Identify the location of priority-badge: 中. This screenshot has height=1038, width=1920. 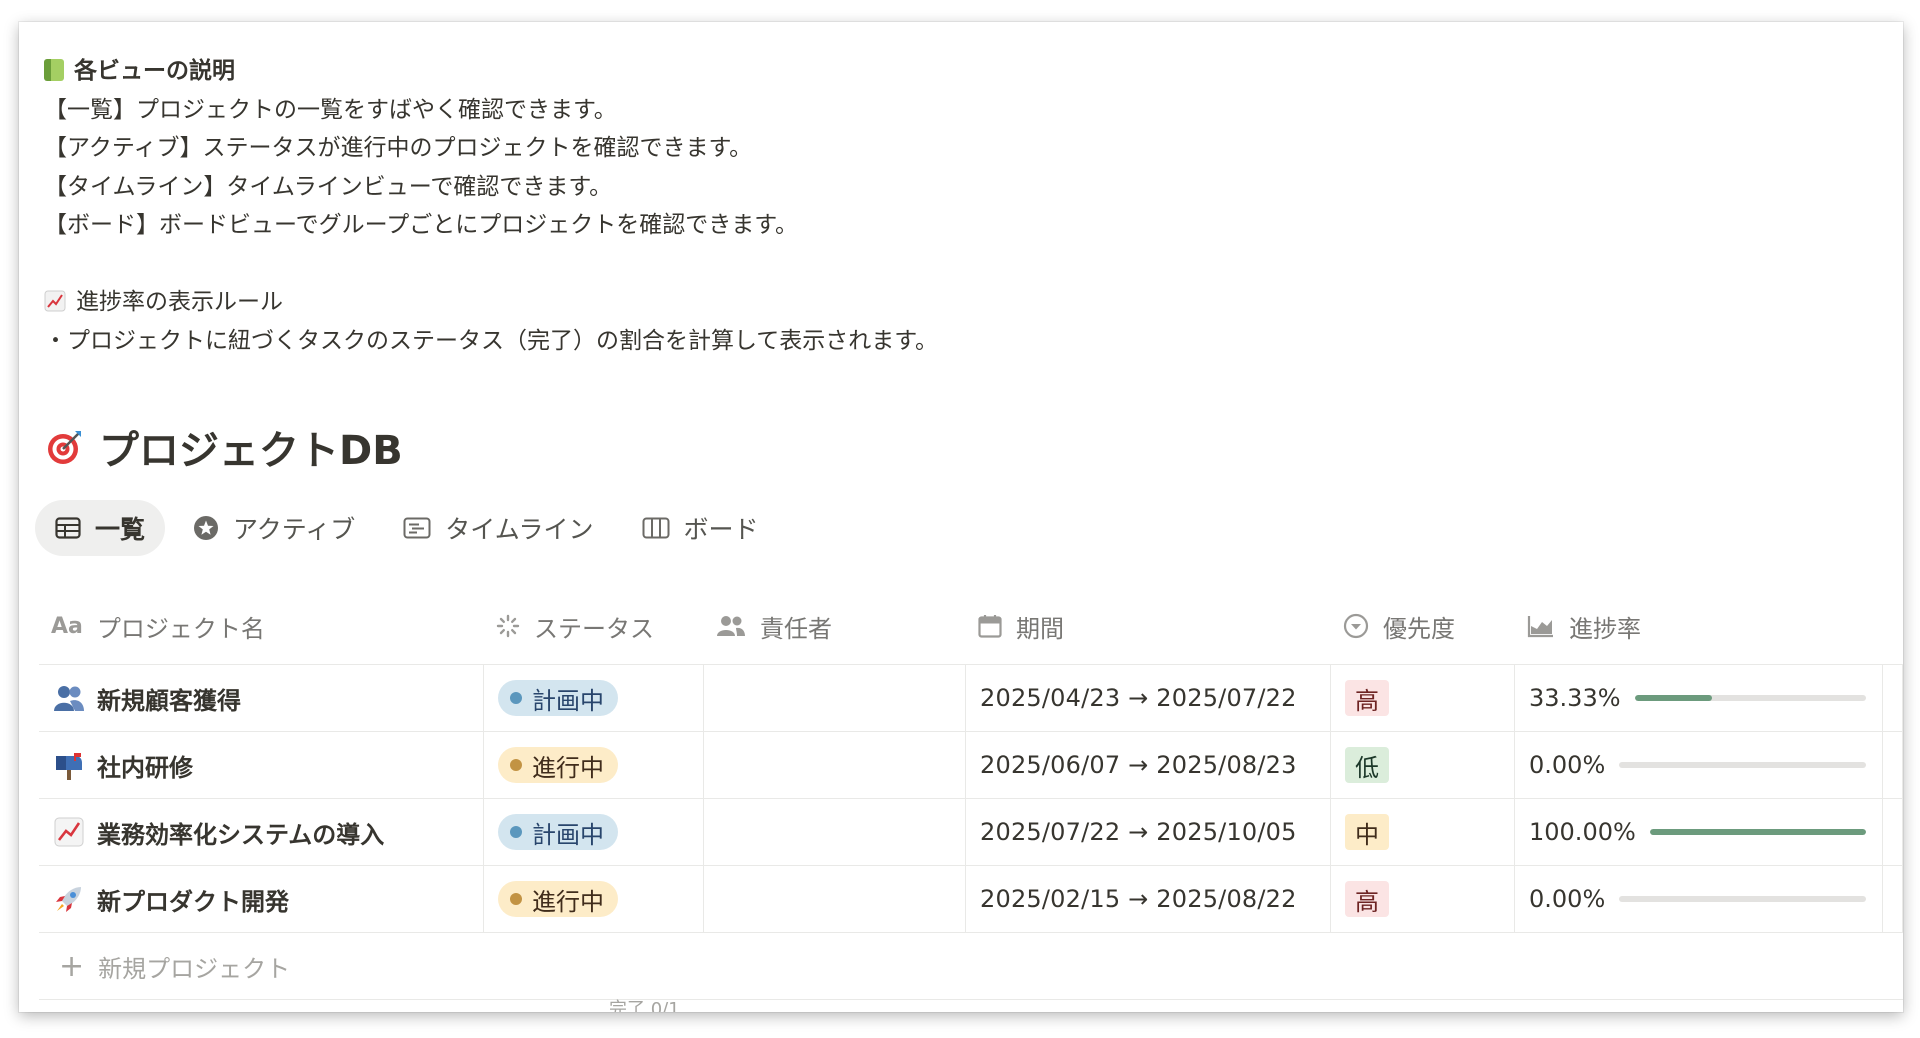
(1367, 832).